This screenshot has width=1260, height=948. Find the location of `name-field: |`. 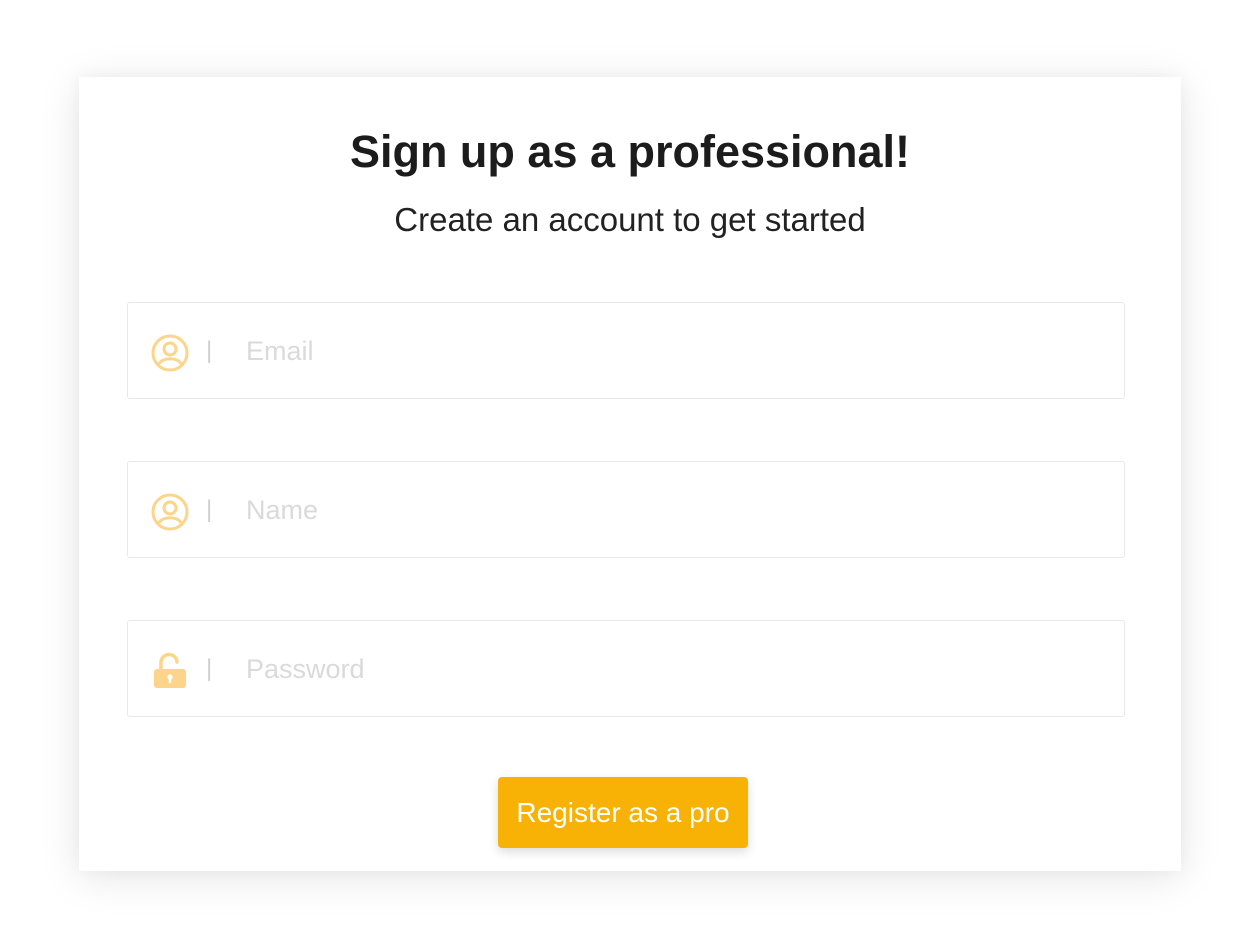

name-field: | is located at coordinates (626, 509).